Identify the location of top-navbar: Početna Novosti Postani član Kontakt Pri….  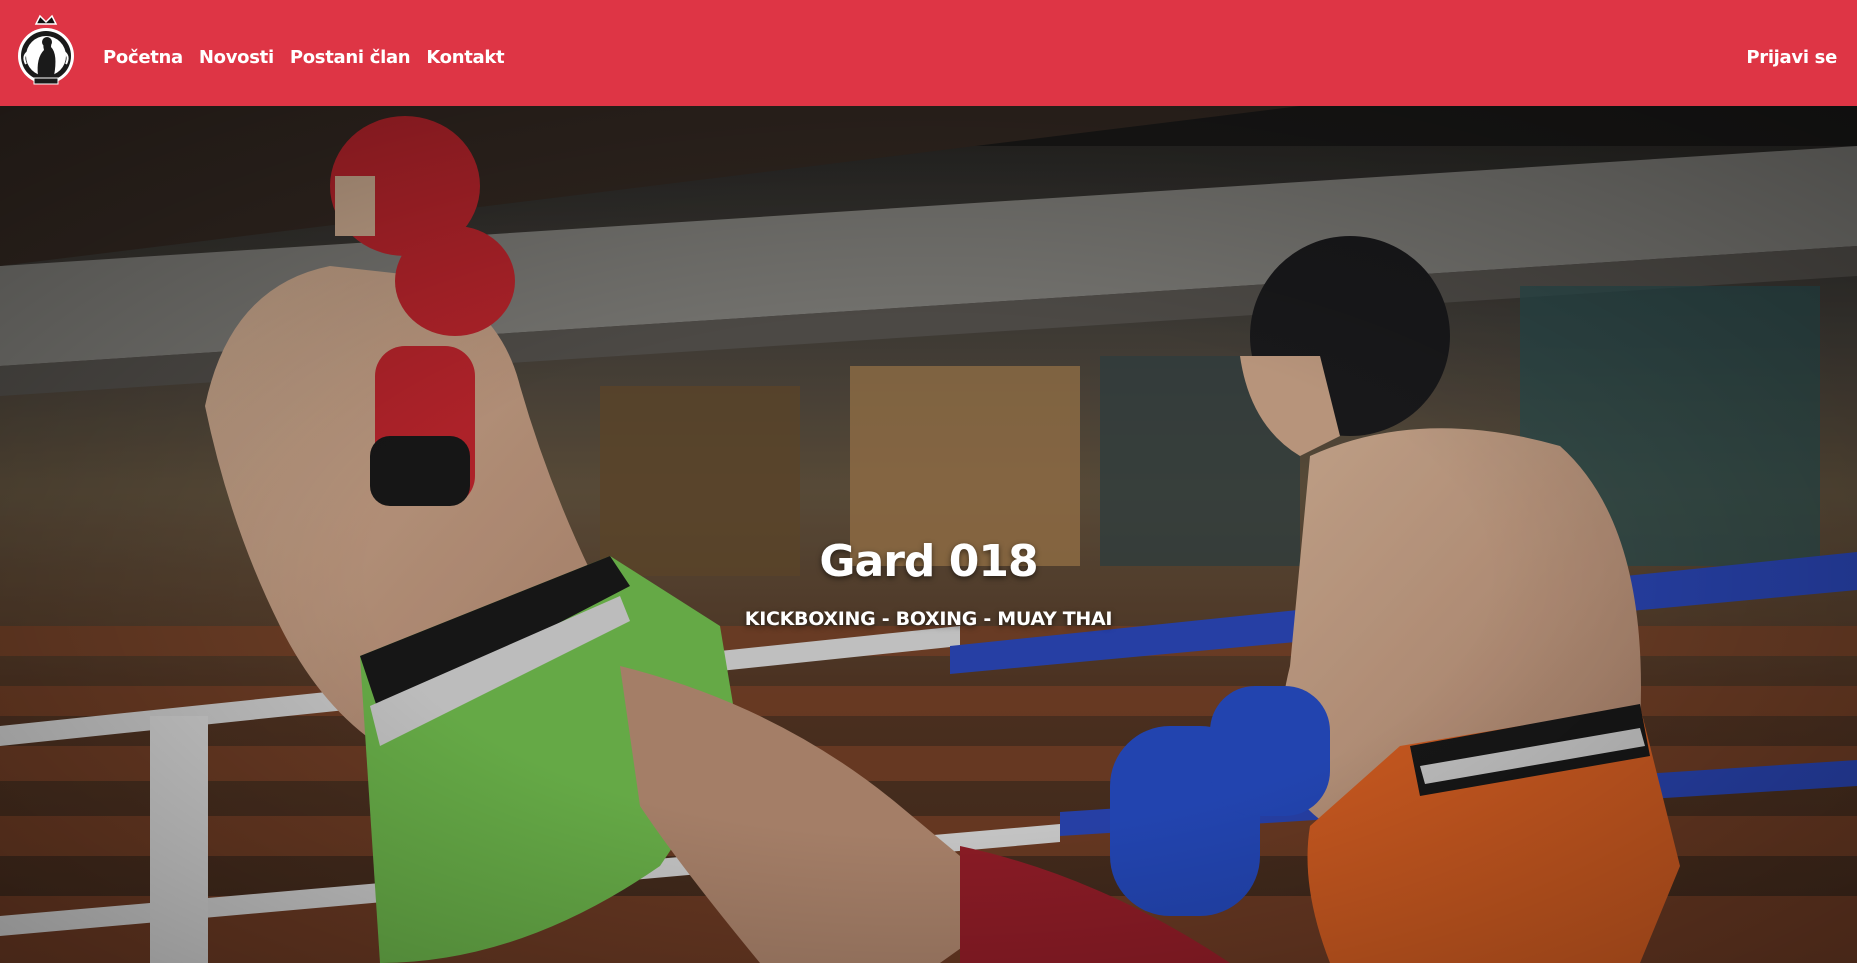
(928, 53).